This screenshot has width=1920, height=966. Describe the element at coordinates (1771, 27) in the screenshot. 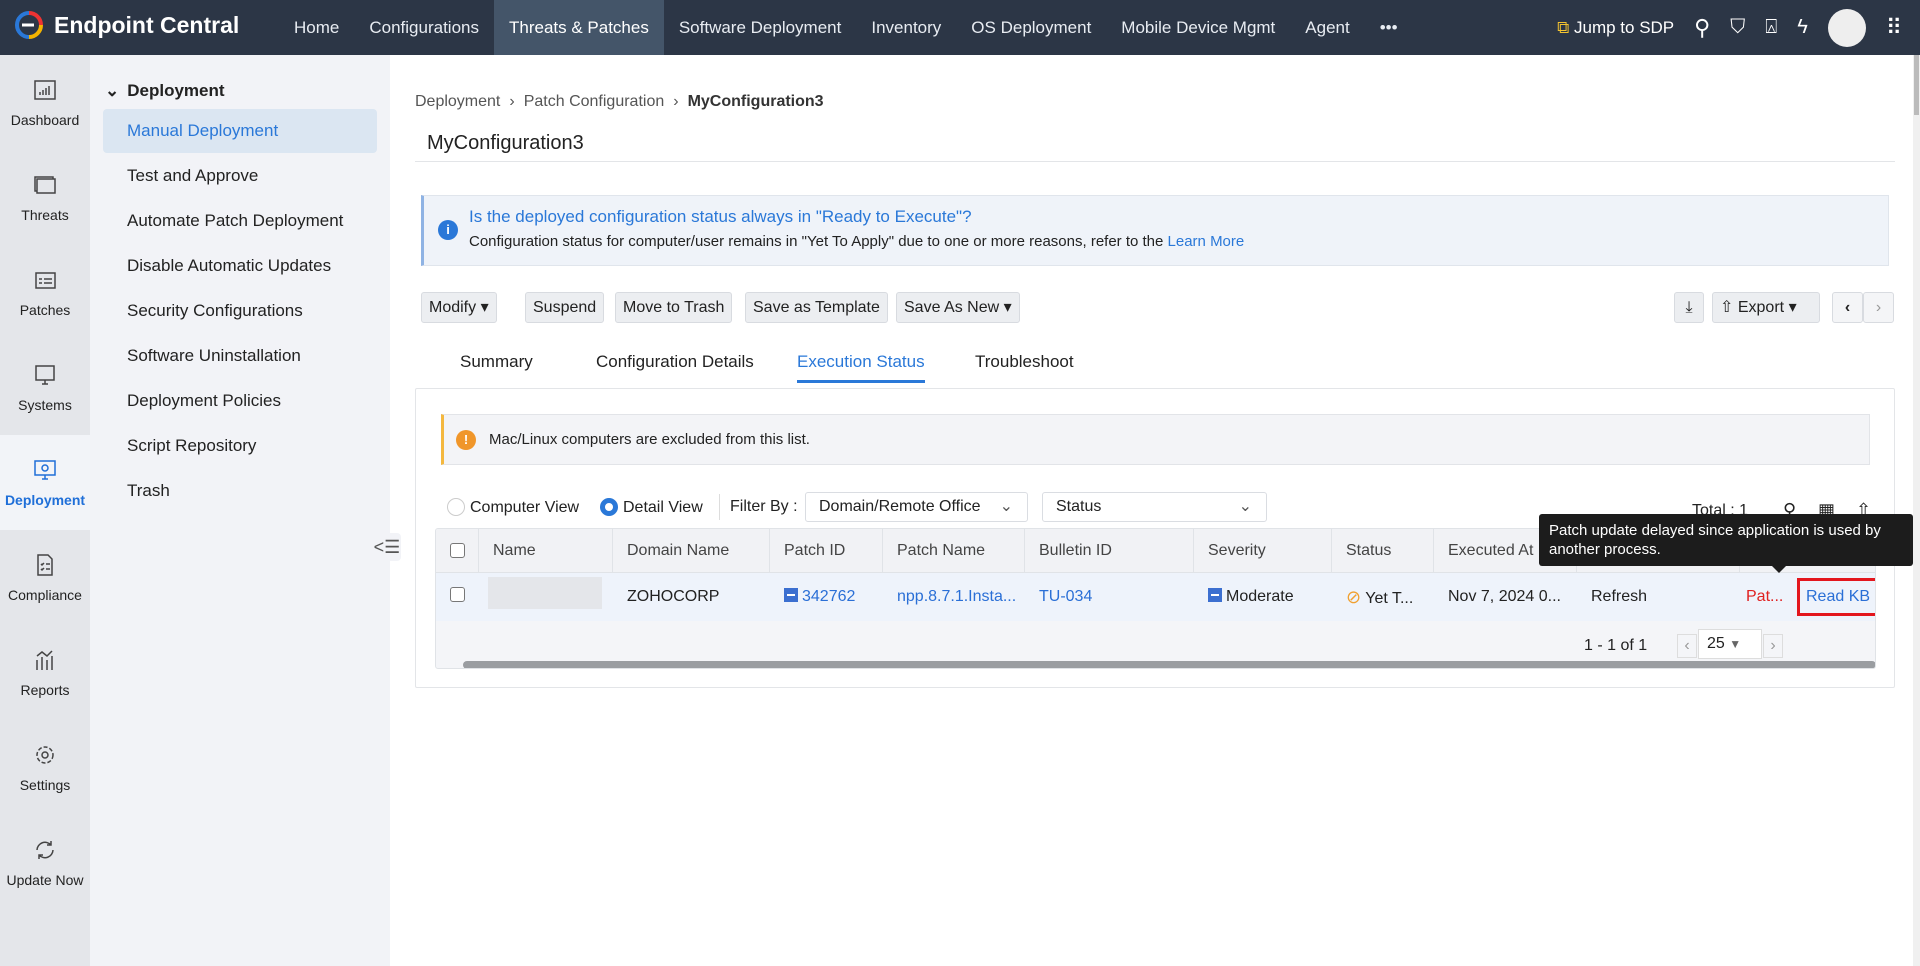

I see `rocket-icon: ⍓` at that location.